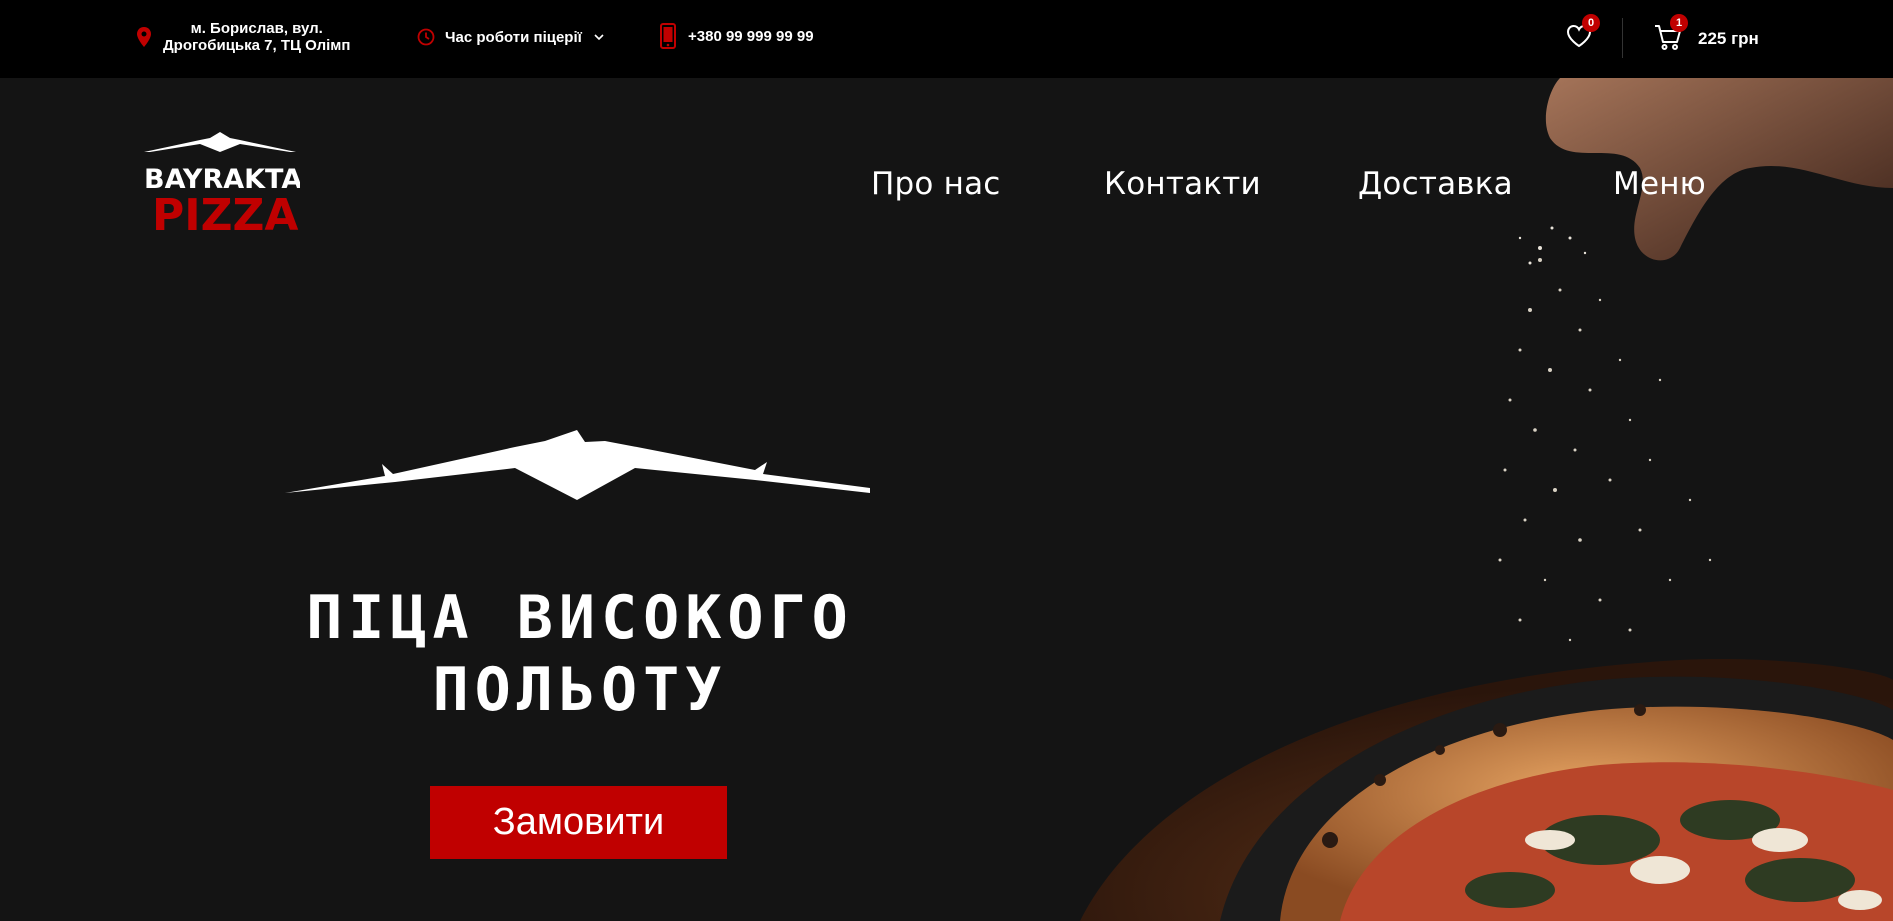 This screenshot has width=1893, height=921. What do you see at coordinates (1182, 184) in the screenshot?
I see `nav-item-contacts: Контакти` at bounding box center [1182, 184].